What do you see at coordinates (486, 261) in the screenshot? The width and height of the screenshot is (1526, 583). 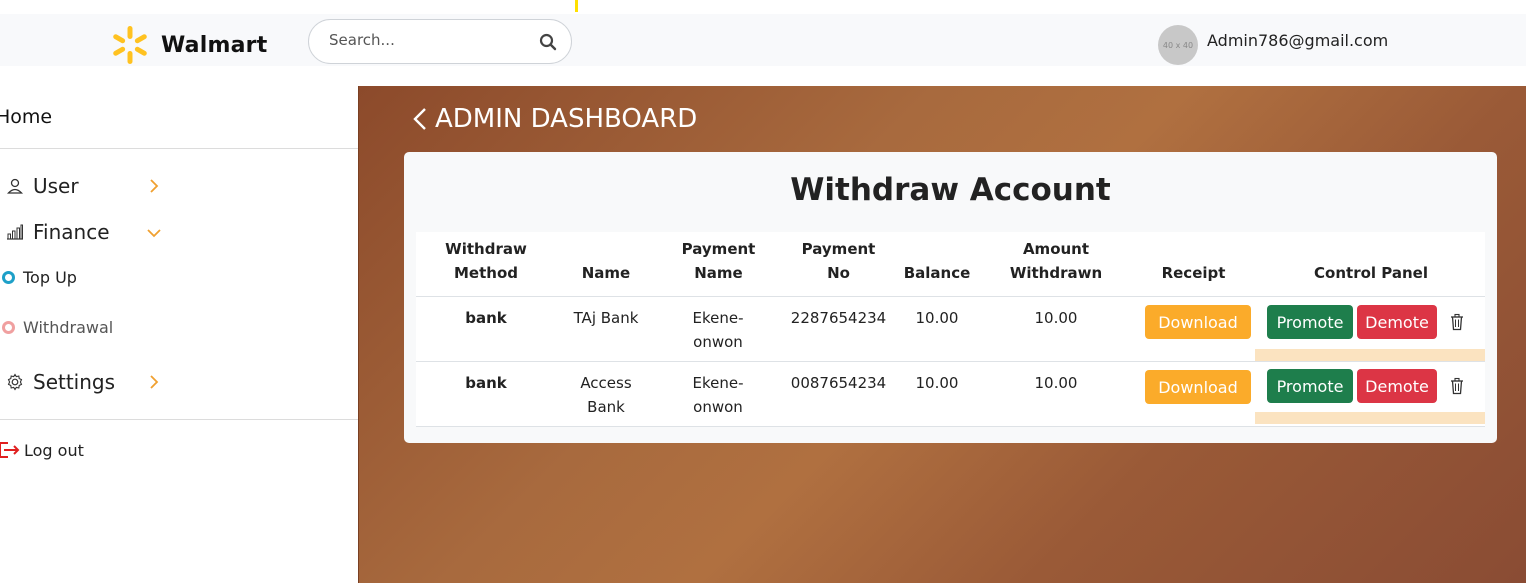 I see `col-header: Withdraw Method` at bounding box center [486, 261].